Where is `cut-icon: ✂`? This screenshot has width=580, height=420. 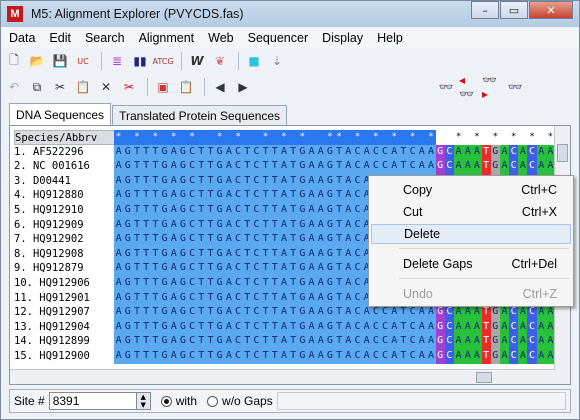 cut-icon: ✂ is located at coordinates (60, 87).